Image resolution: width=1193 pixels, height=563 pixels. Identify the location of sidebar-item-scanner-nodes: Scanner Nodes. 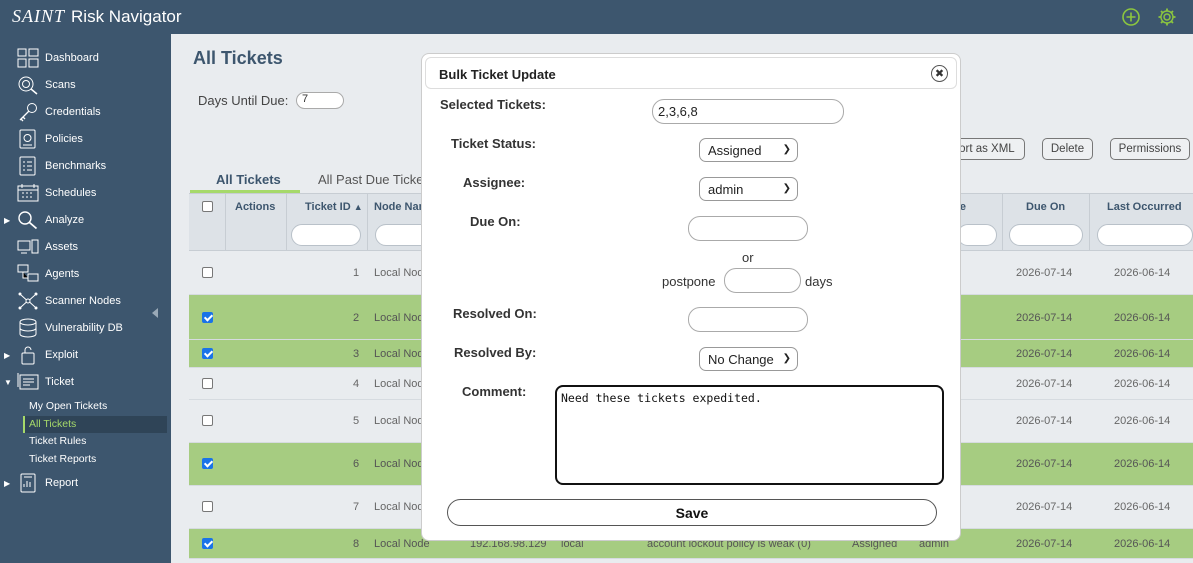
(85, 301).